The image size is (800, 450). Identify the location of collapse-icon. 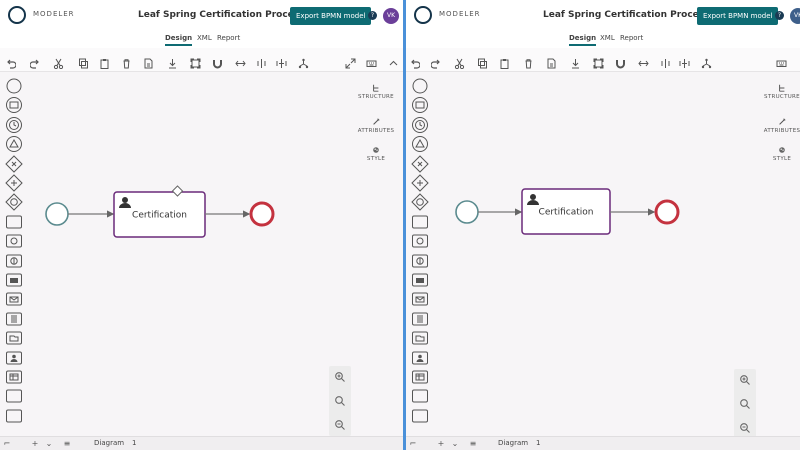
(393, 60).